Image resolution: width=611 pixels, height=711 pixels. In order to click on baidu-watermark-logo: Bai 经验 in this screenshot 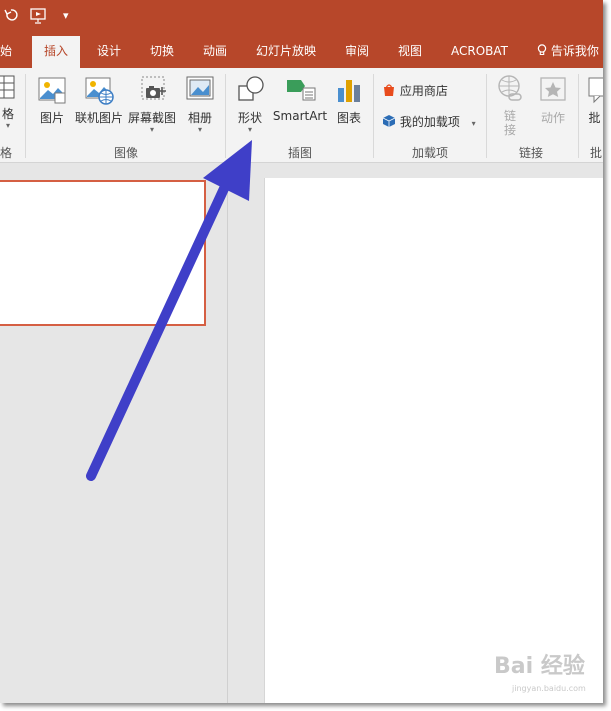, I will do `click(539, 666)`.